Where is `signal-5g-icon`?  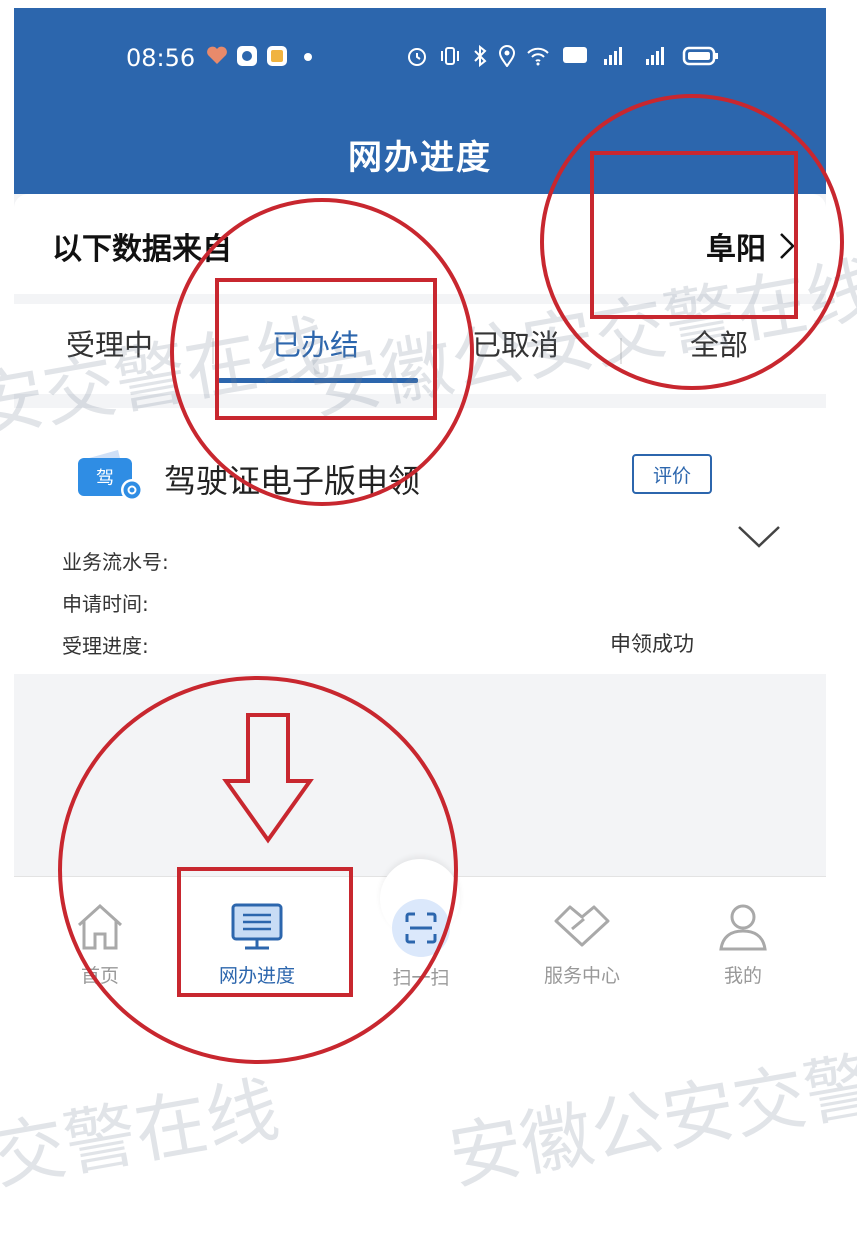
signal-5g-icon is located at coordinates (612, 56).